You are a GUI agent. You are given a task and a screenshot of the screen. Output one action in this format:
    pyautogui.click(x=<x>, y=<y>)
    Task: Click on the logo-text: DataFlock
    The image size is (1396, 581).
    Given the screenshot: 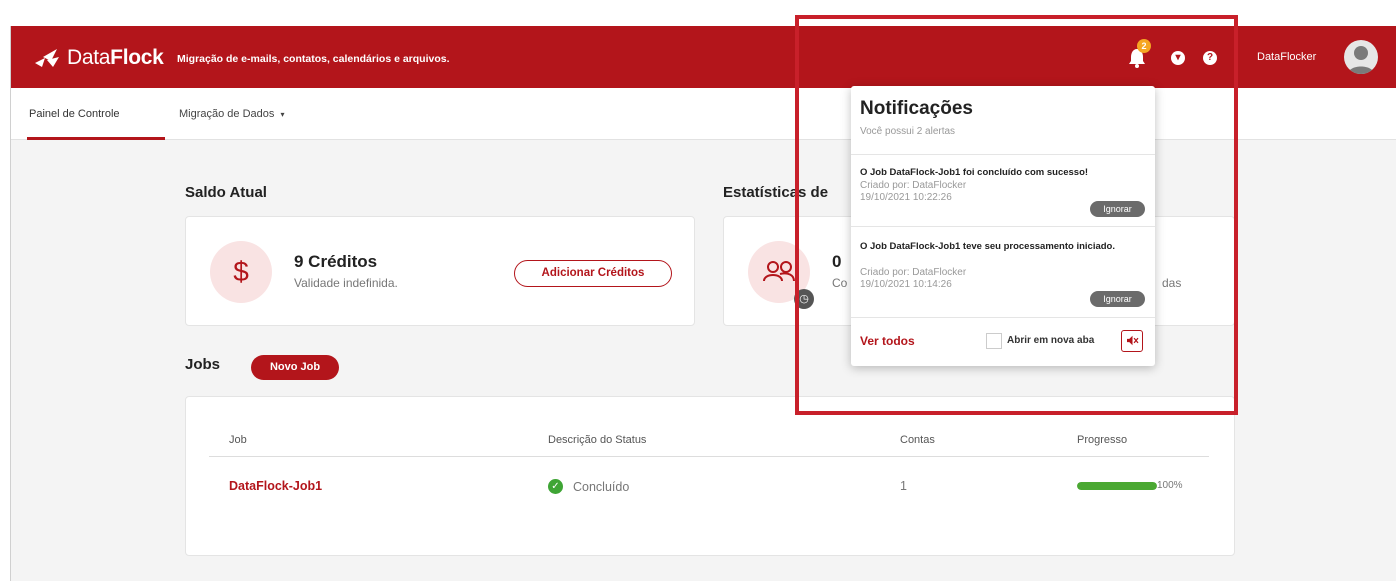 What is the action you would take?
    pyautogui.click(x=115, y=57)
    